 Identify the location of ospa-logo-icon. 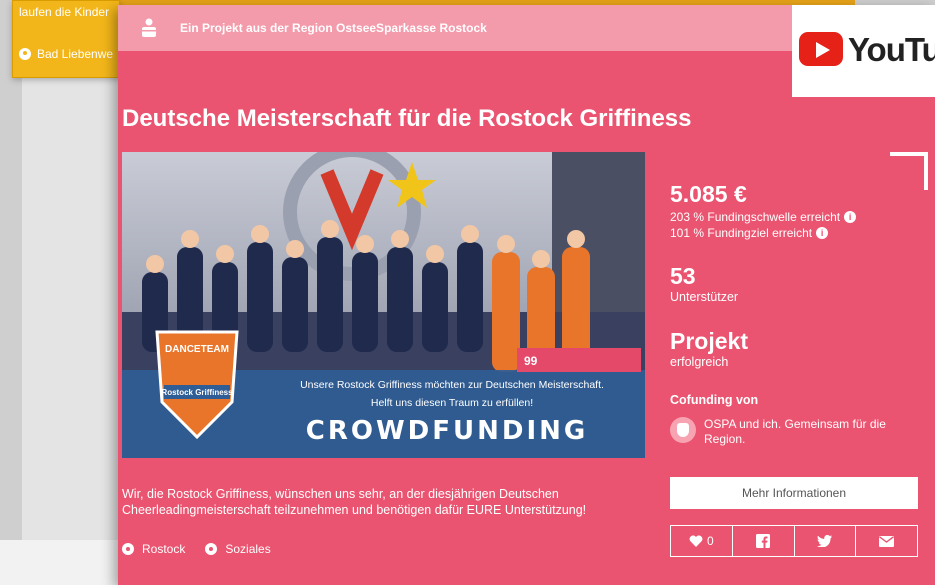
(683, 430).